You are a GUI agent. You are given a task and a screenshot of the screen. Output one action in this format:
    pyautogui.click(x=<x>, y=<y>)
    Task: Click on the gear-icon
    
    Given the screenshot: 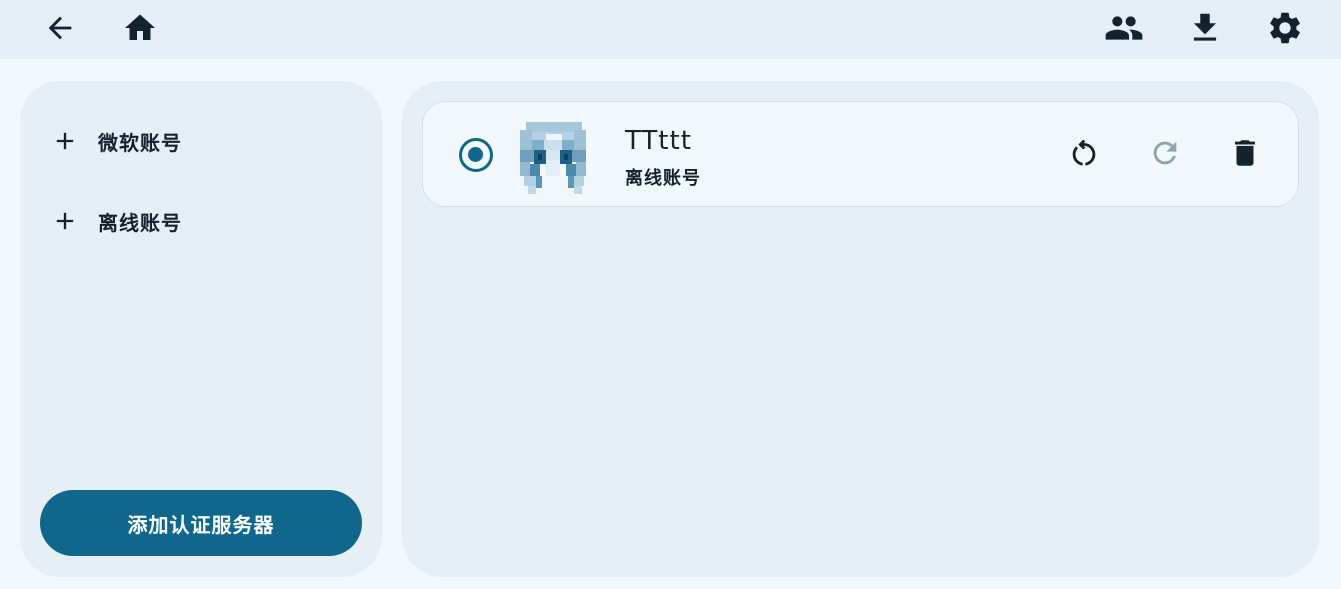 What is the action you would take?
    pyautogui.click(x=1285, y=28)
    